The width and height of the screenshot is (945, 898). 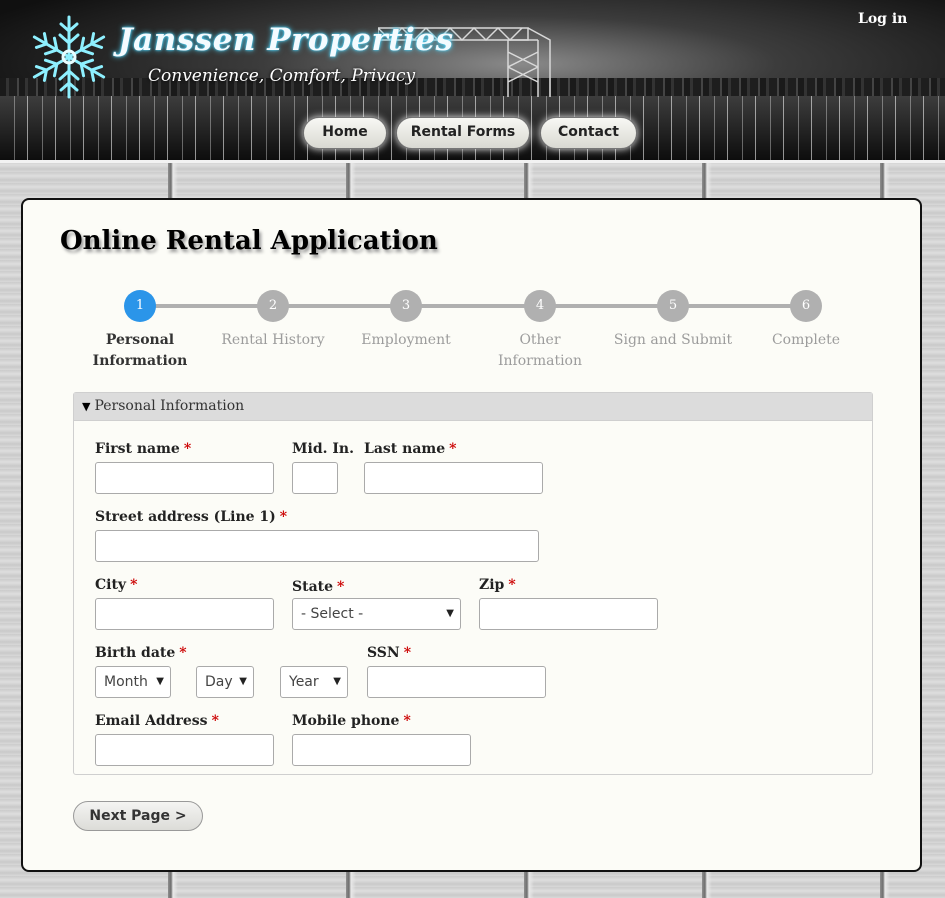 I want to click on step-1-label-line2: Information, so click(x=140, y=361).